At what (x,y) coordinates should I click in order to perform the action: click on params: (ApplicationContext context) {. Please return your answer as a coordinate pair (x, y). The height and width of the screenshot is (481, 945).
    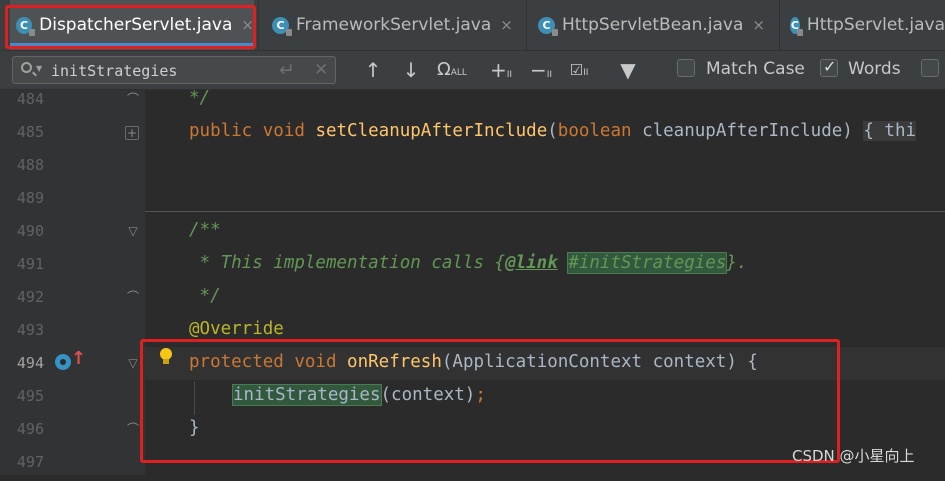
    Looking at the image, I should click on (599, 362).